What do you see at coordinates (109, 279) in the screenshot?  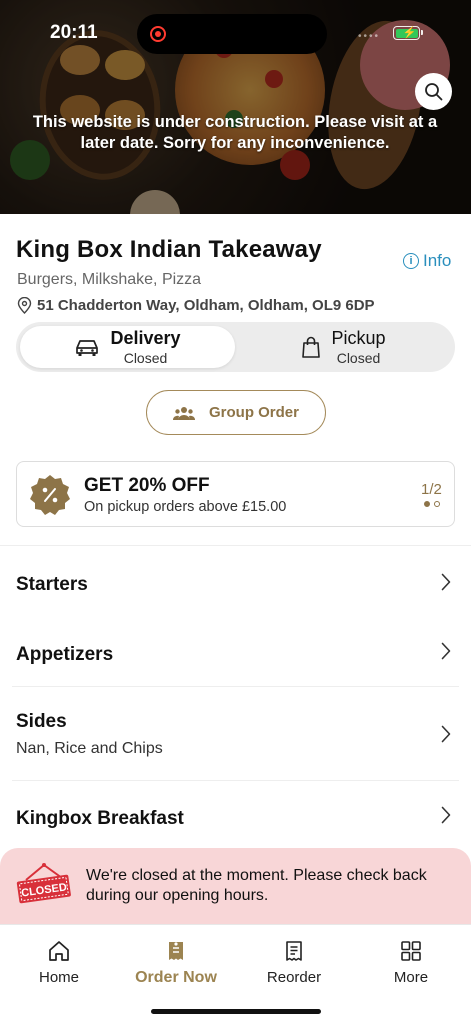 I see `cuisine-list: Burgers, Milkshake, Pizza` at bounding box center [109, 279].